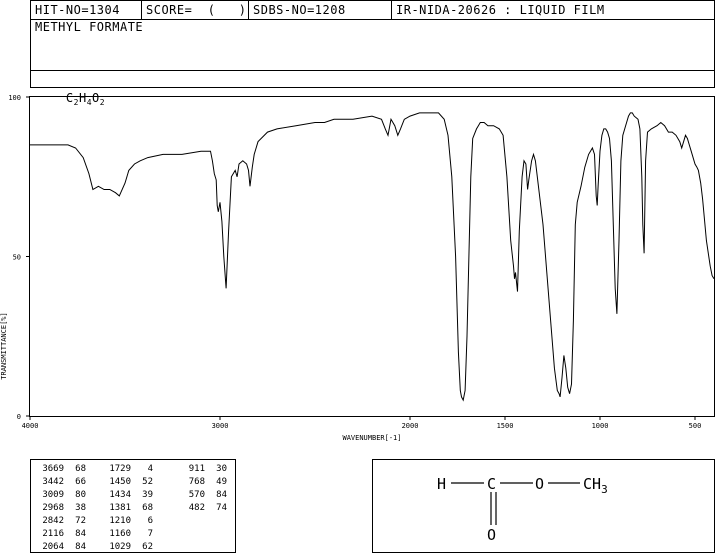  Describe the element at coordinates (221, 508) in the screenshot. I see `peak-transmittance: 74` at that location.